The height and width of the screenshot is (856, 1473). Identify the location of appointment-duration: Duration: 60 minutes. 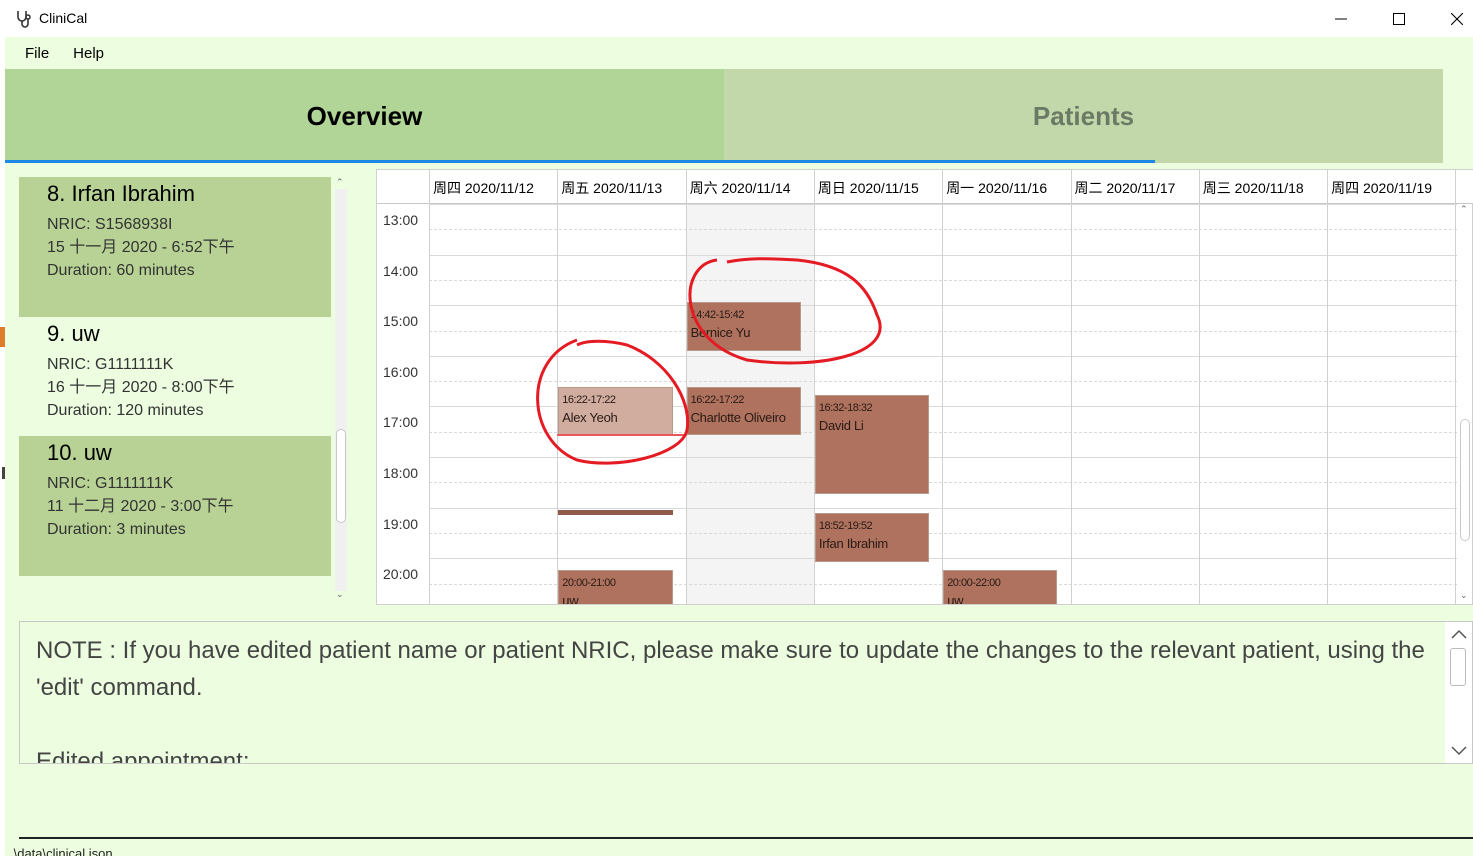
(121, 270).